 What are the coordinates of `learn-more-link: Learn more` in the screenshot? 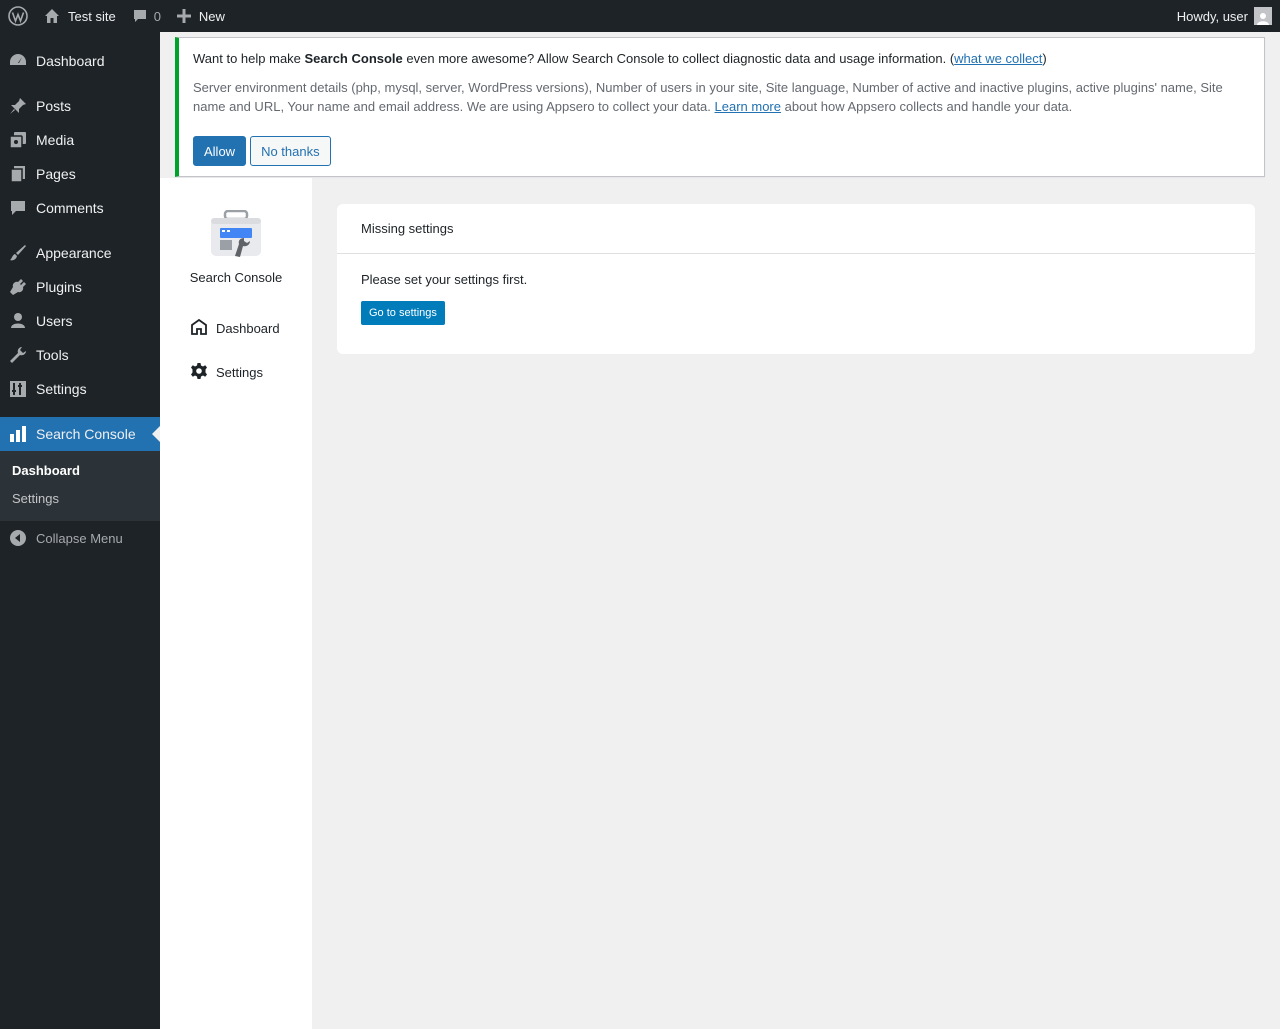 It's located at (748, 106).